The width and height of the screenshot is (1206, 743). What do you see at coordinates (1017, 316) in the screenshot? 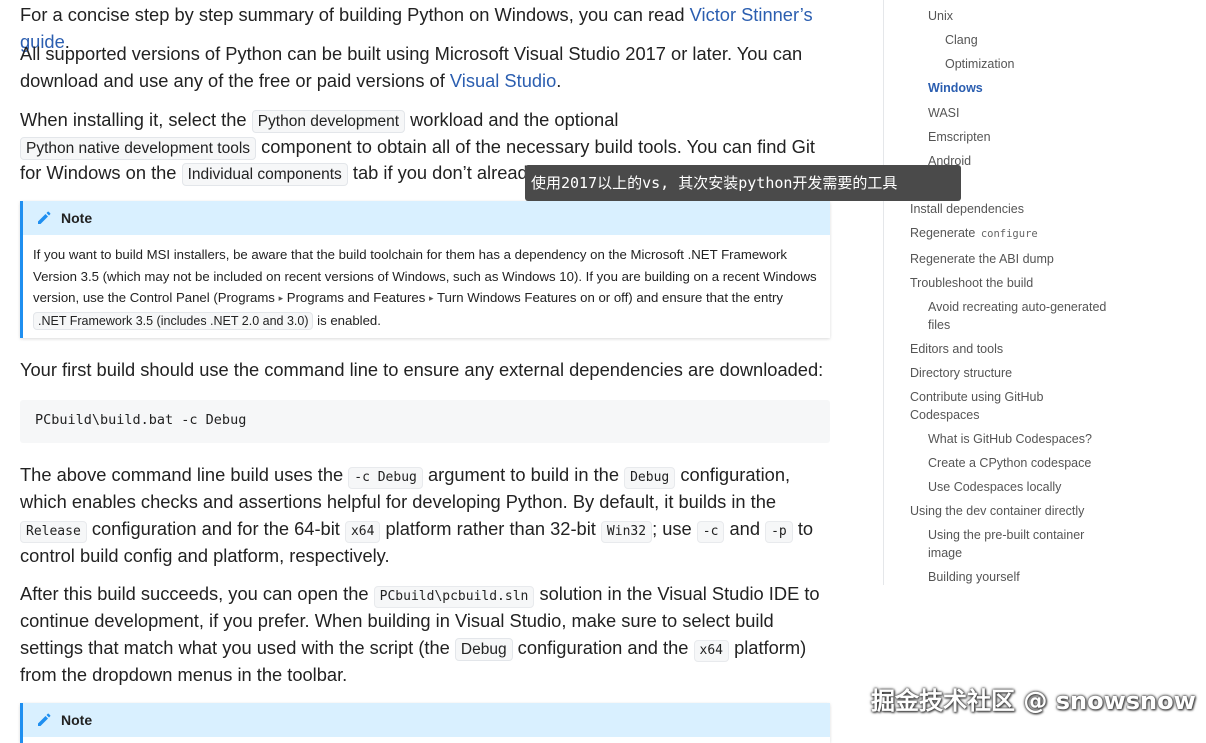
I see `toc-item-avoid-recreating: Avoid recreating auto-generated files` at bounding box center [1017, 316].